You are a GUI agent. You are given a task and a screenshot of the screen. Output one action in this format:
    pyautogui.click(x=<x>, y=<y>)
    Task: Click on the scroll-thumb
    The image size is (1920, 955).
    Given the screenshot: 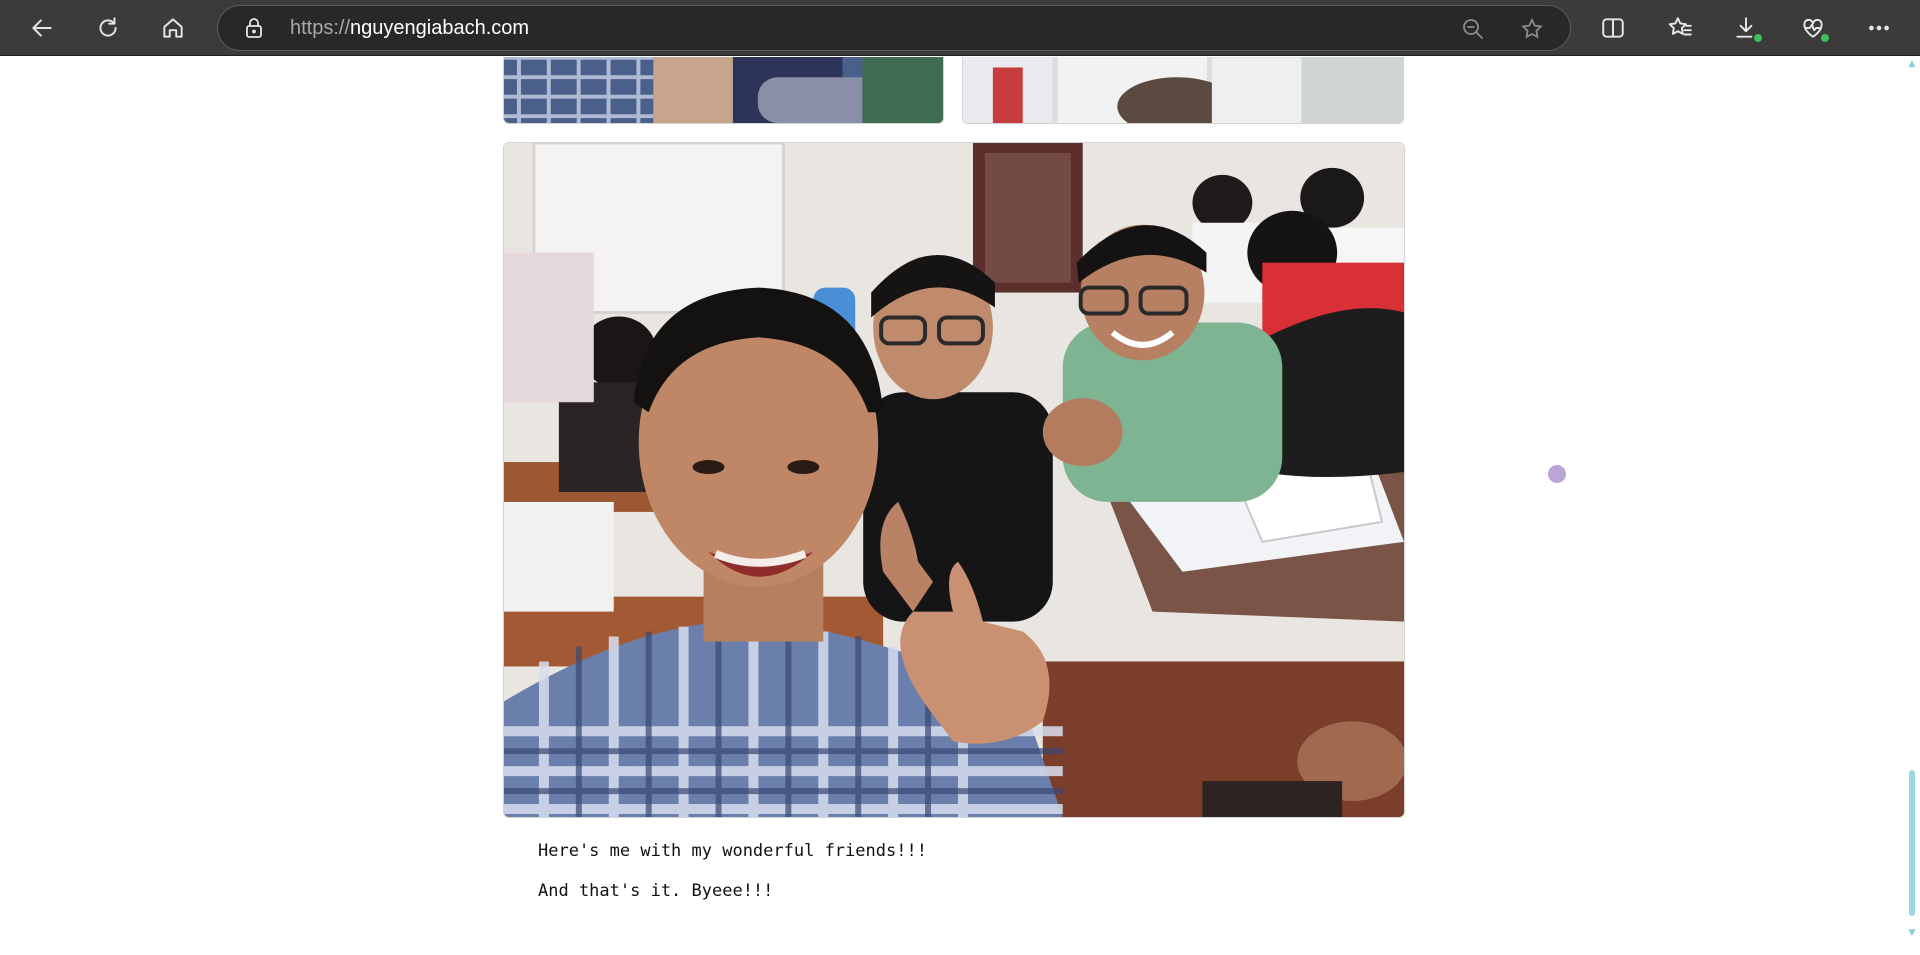 What is the action you would take?
    pyautogui.click(x=1912, y=843)
    